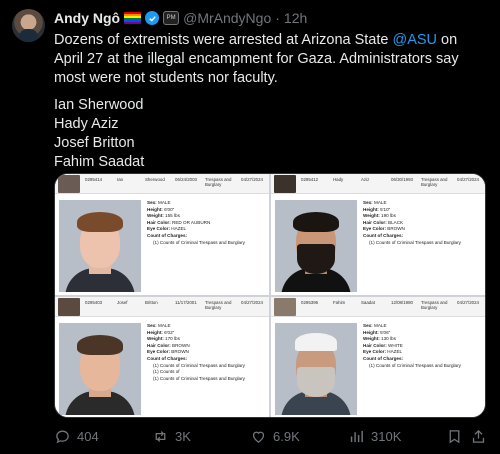  I want to click on rainbow-flag-icon, so click(133, 18).